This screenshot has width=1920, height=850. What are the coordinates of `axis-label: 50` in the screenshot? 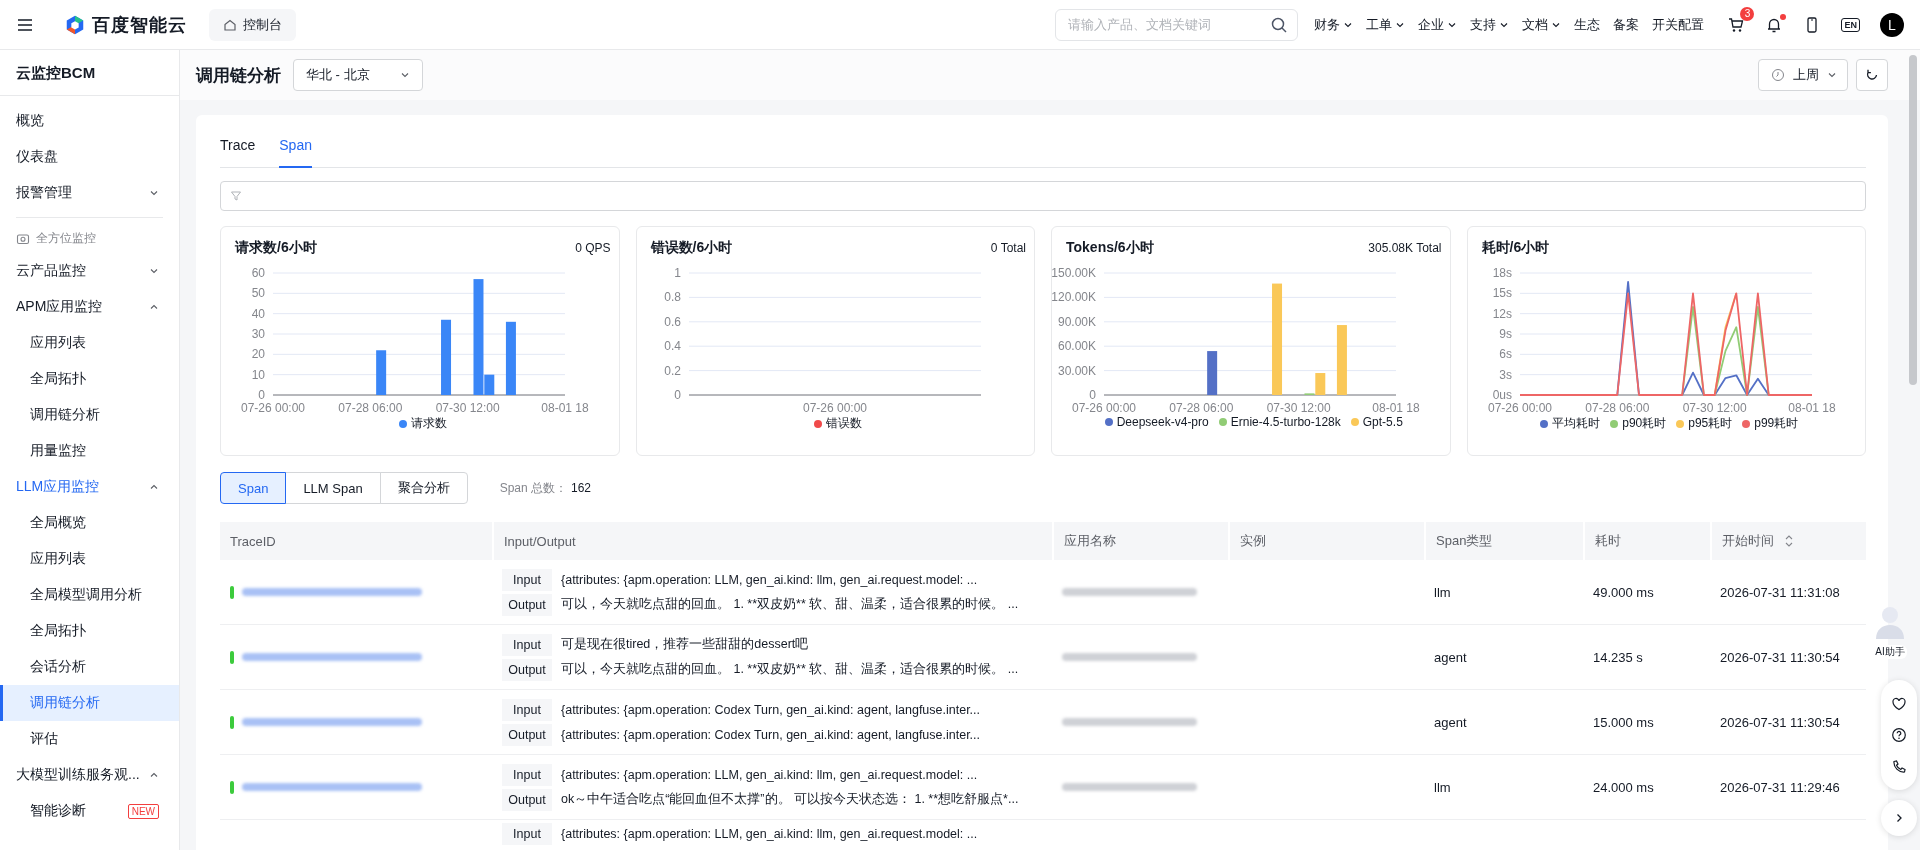 It's located at (258, 293).